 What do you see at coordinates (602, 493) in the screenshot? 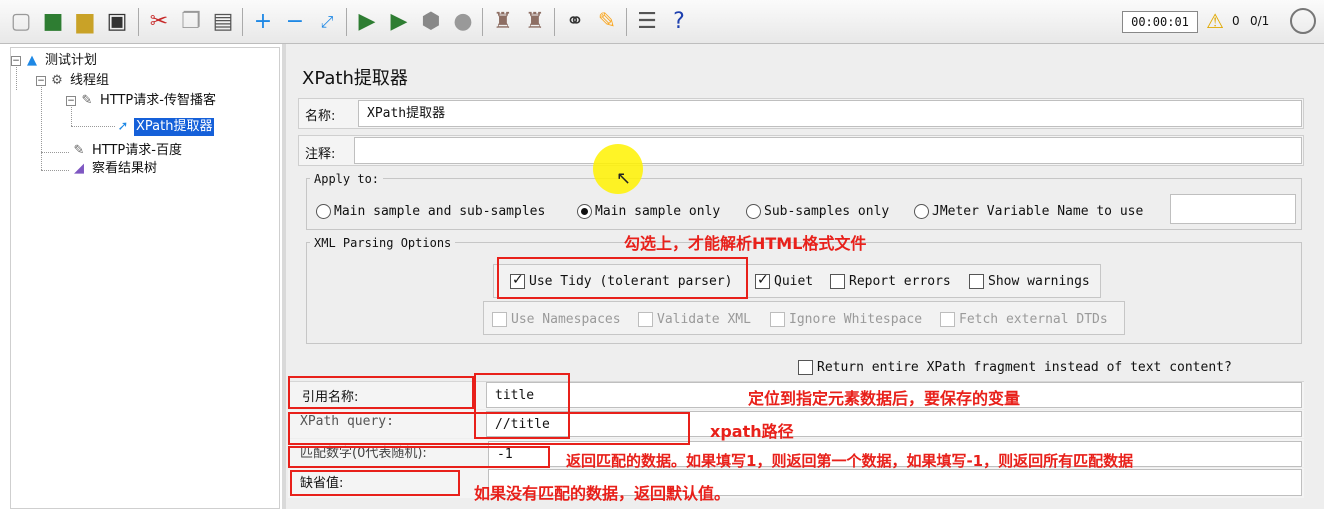
I see `default-annotation: 如果没有匹配的数据，返回默认值。` at bounding box center [602, 493].